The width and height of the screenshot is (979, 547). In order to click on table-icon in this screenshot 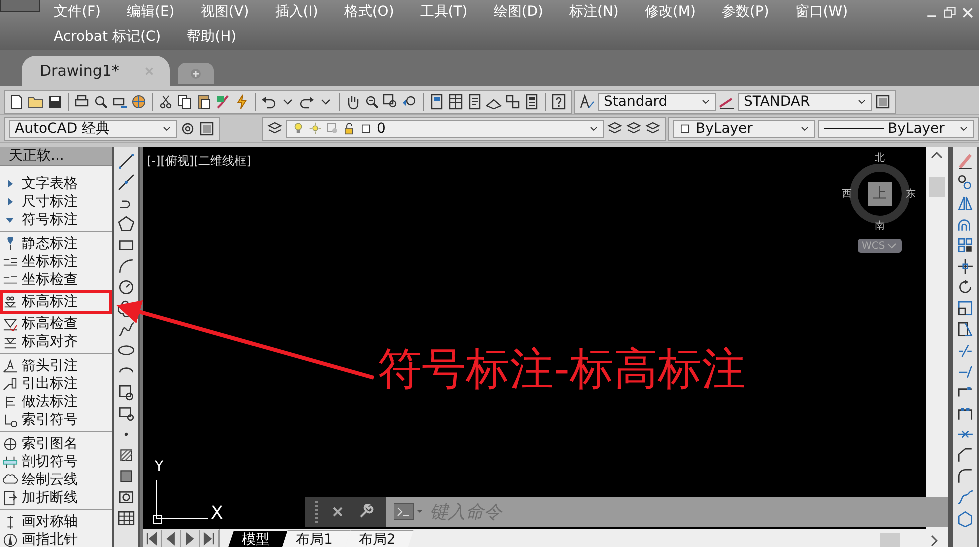, I will do `click(126, 518)`.